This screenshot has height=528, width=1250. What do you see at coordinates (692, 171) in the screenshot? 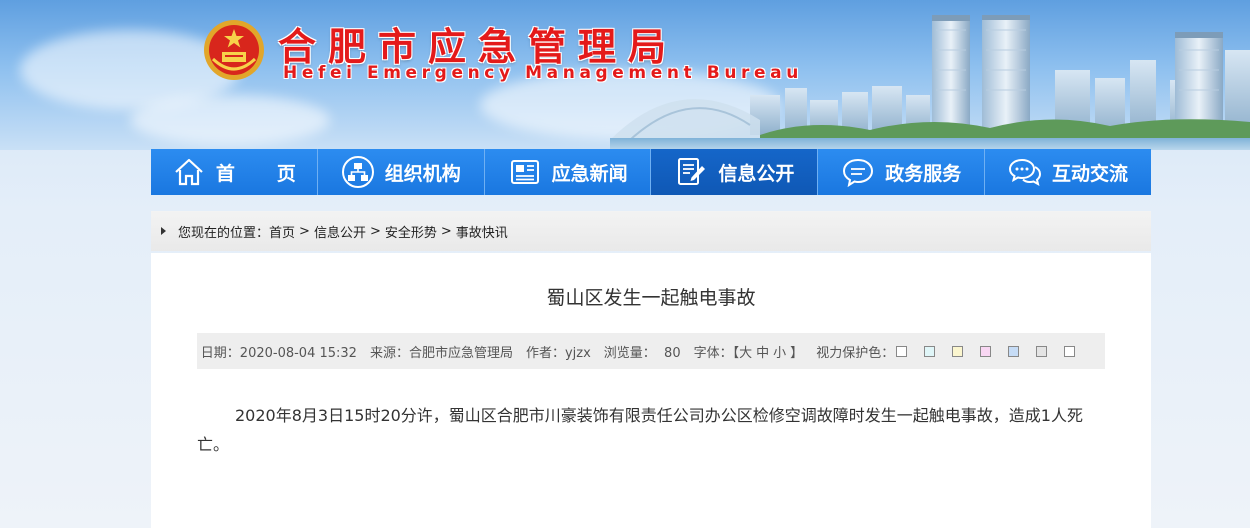
I see `document-edit-icon` at bounding box center [692, 171].